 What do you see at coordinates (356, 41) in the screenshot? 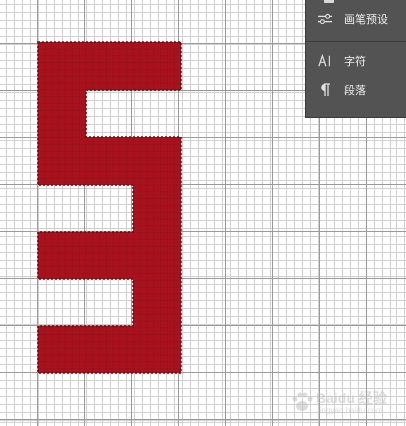
I see `panel-divider` at bounding box center [356, 41].